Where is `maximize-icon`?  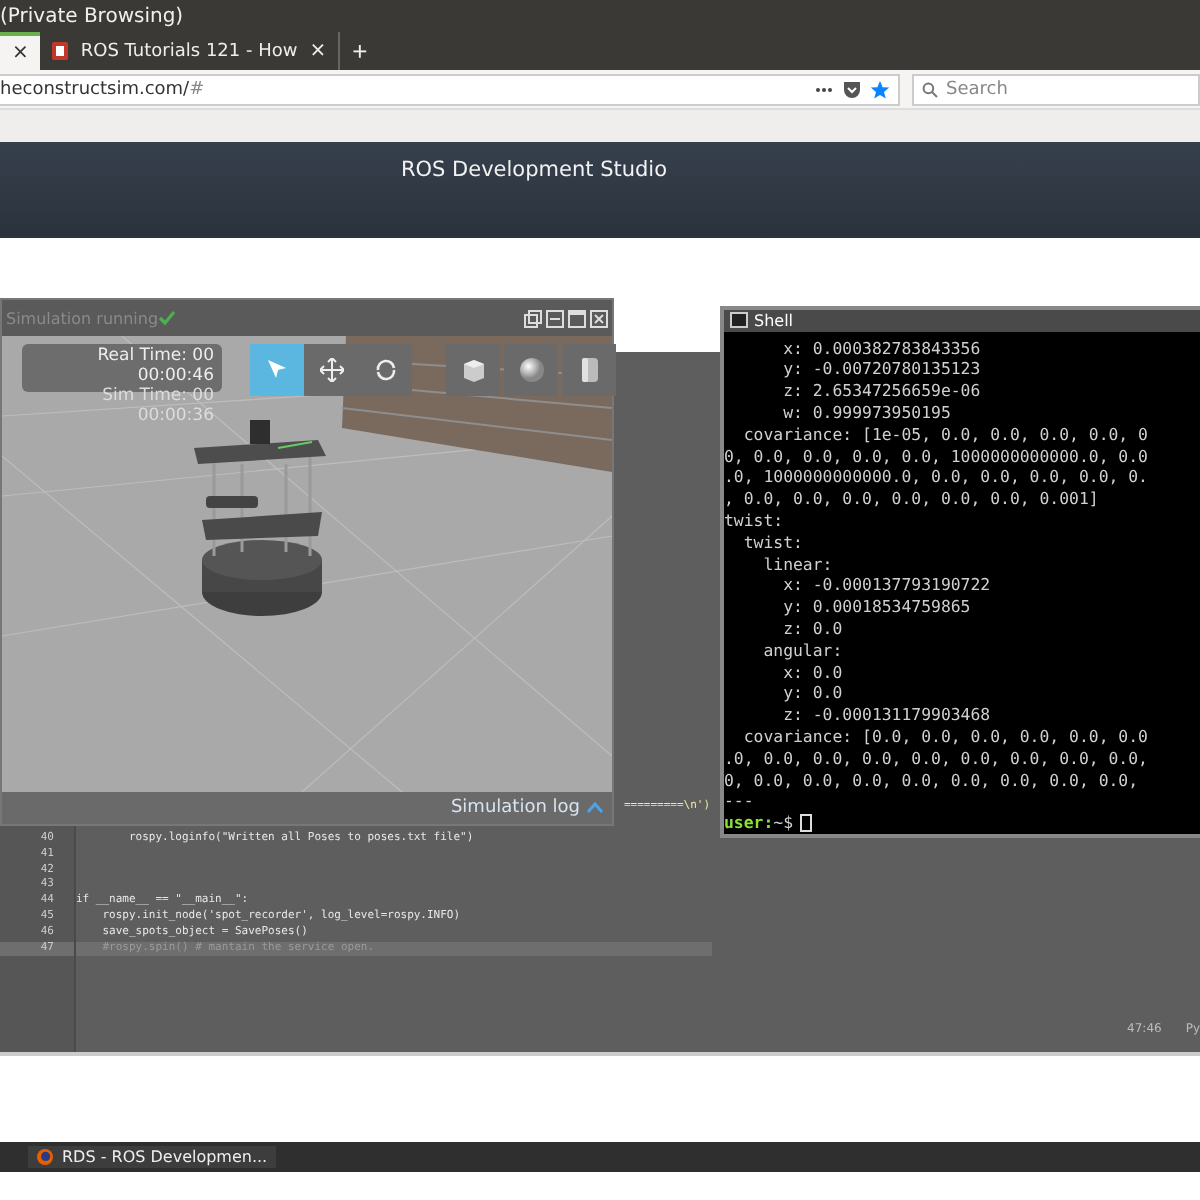
maximize-icon is located at coordinates (577, 318).